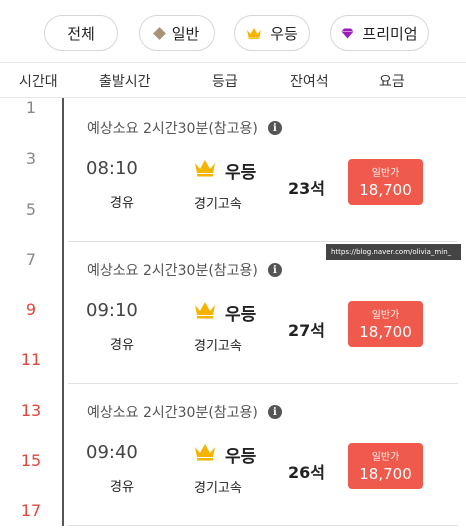 The image size is (466, 532). What do you see at coordinates (393, 252) in the screenshot?
I see `blog-watermark: https://blog.naver.com/olivia_min_` at bounding box center [393, 252].